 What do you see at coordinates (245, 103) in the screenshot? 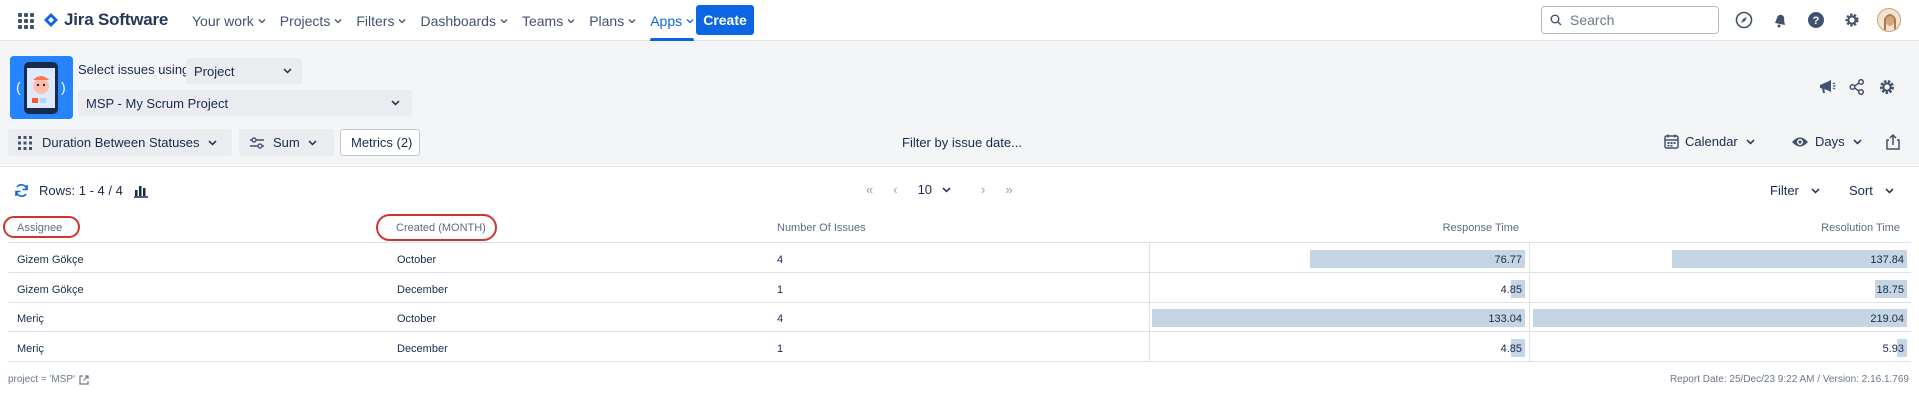
I see `project-select: MSP - My Scrum Project` at bounding box center [245, 103].